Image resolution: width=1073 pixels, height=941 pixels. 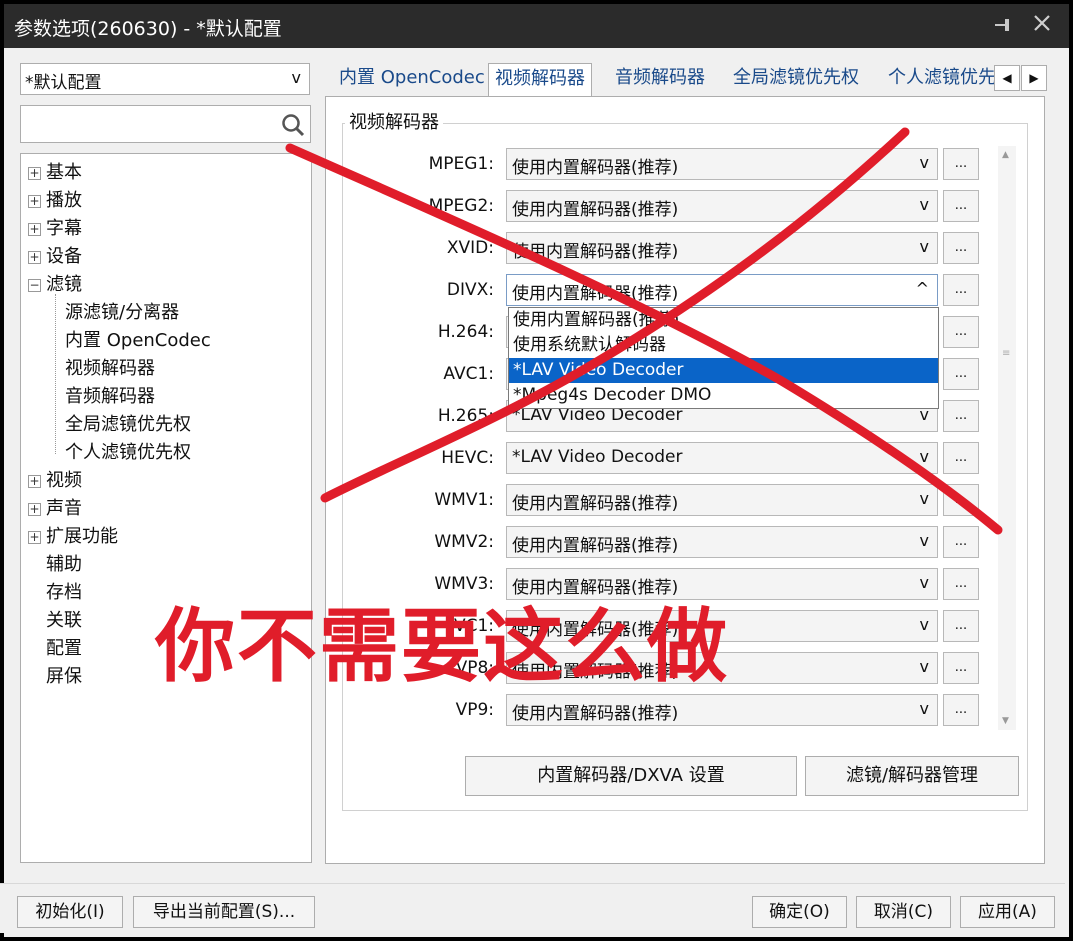 What do you see at coordinates (161, 201) in the screenshot?
I see `tree-item: + 播放` at bounding box center [161, 201].